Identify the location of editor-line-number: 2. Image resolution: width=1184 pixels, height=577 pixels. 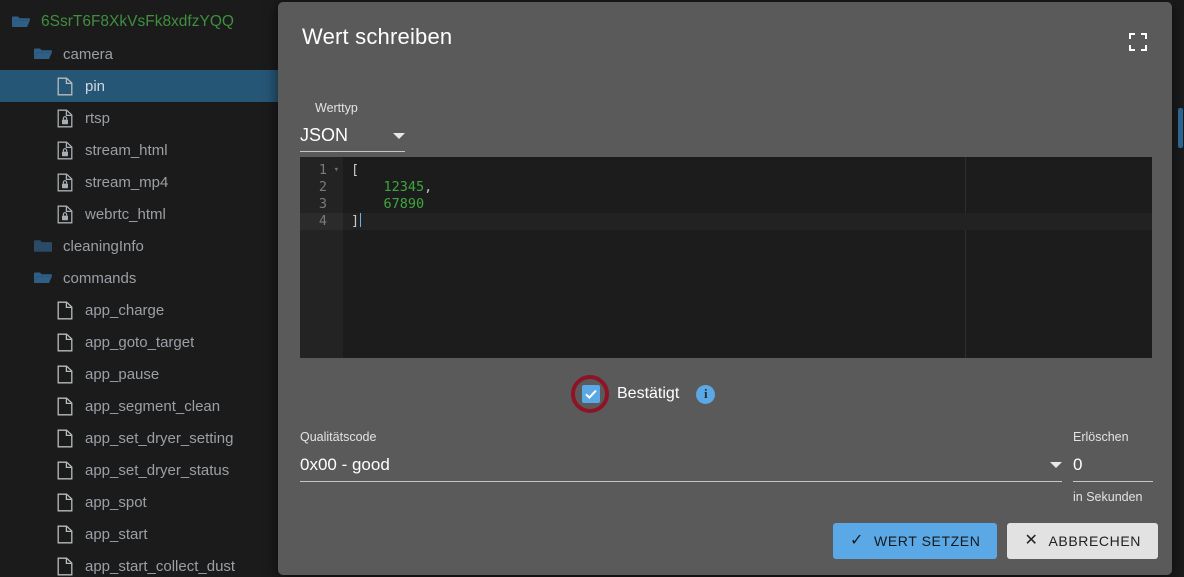
(321, 187).